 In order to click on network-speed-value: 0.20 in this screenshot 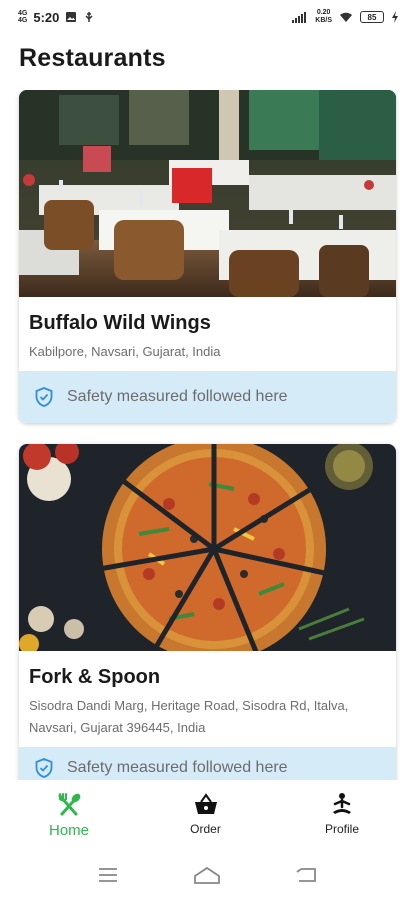, I will do `click(323, 12)`.